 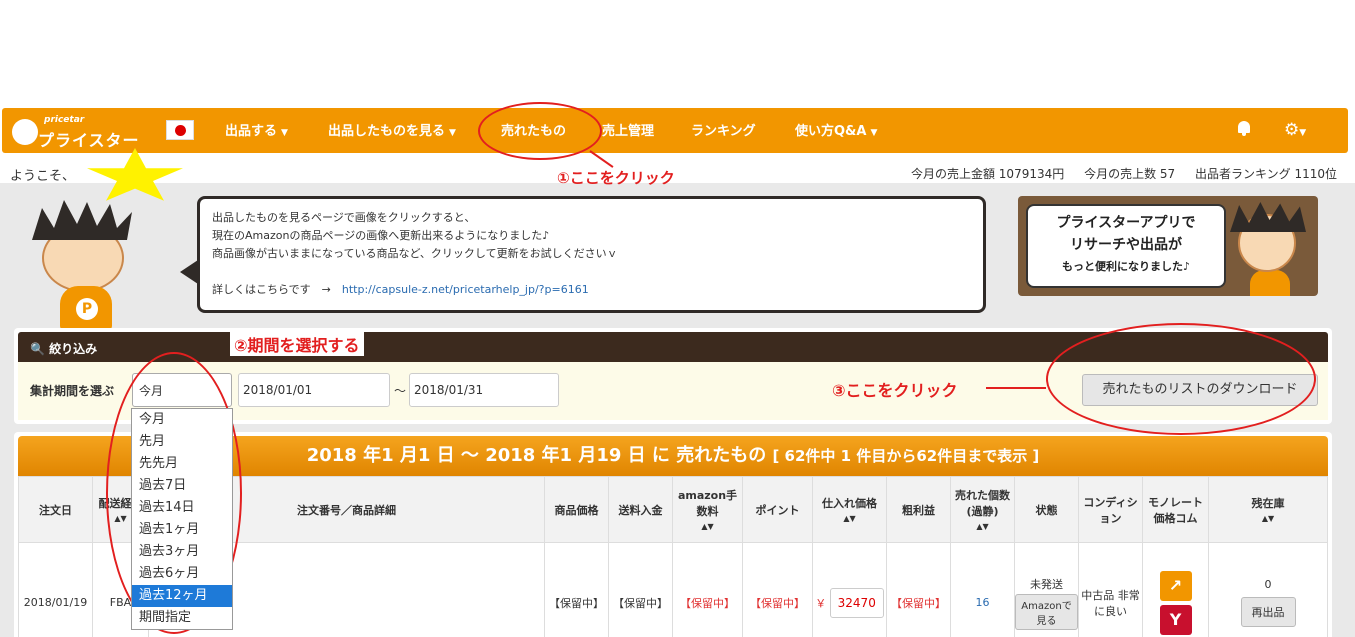 What do you see at coordinates (1300, 130) in the screenshot?
I see `gear-icon: ⚙▼` at bounding box center [1300, 130].